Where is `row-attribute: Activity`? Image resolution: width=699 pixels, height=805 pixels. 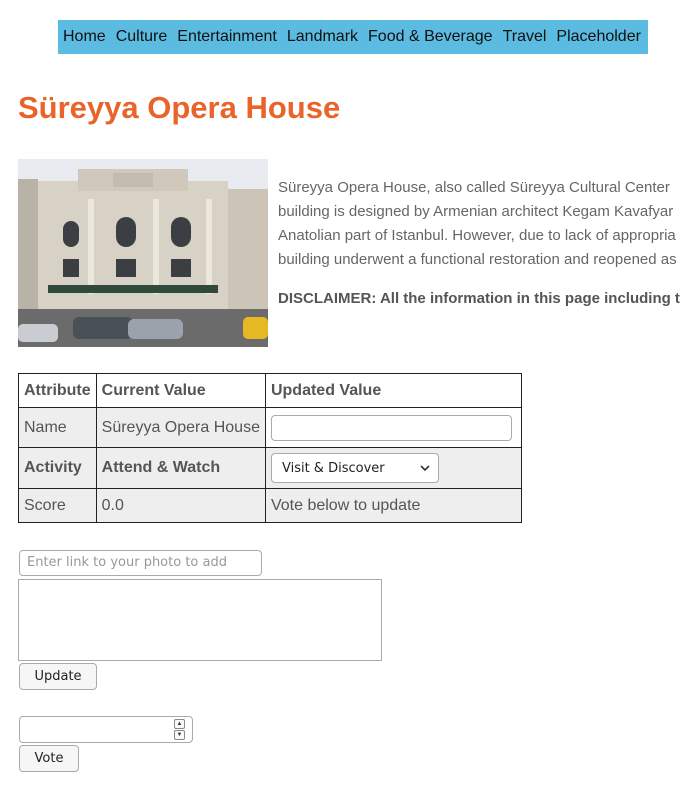 row-attribute: Activity is located at coordinates (57, 468).